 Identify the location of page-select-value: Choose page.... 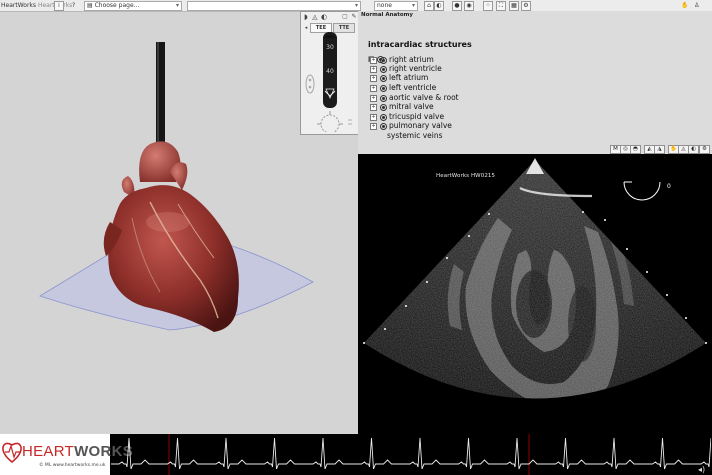
(117, 5).